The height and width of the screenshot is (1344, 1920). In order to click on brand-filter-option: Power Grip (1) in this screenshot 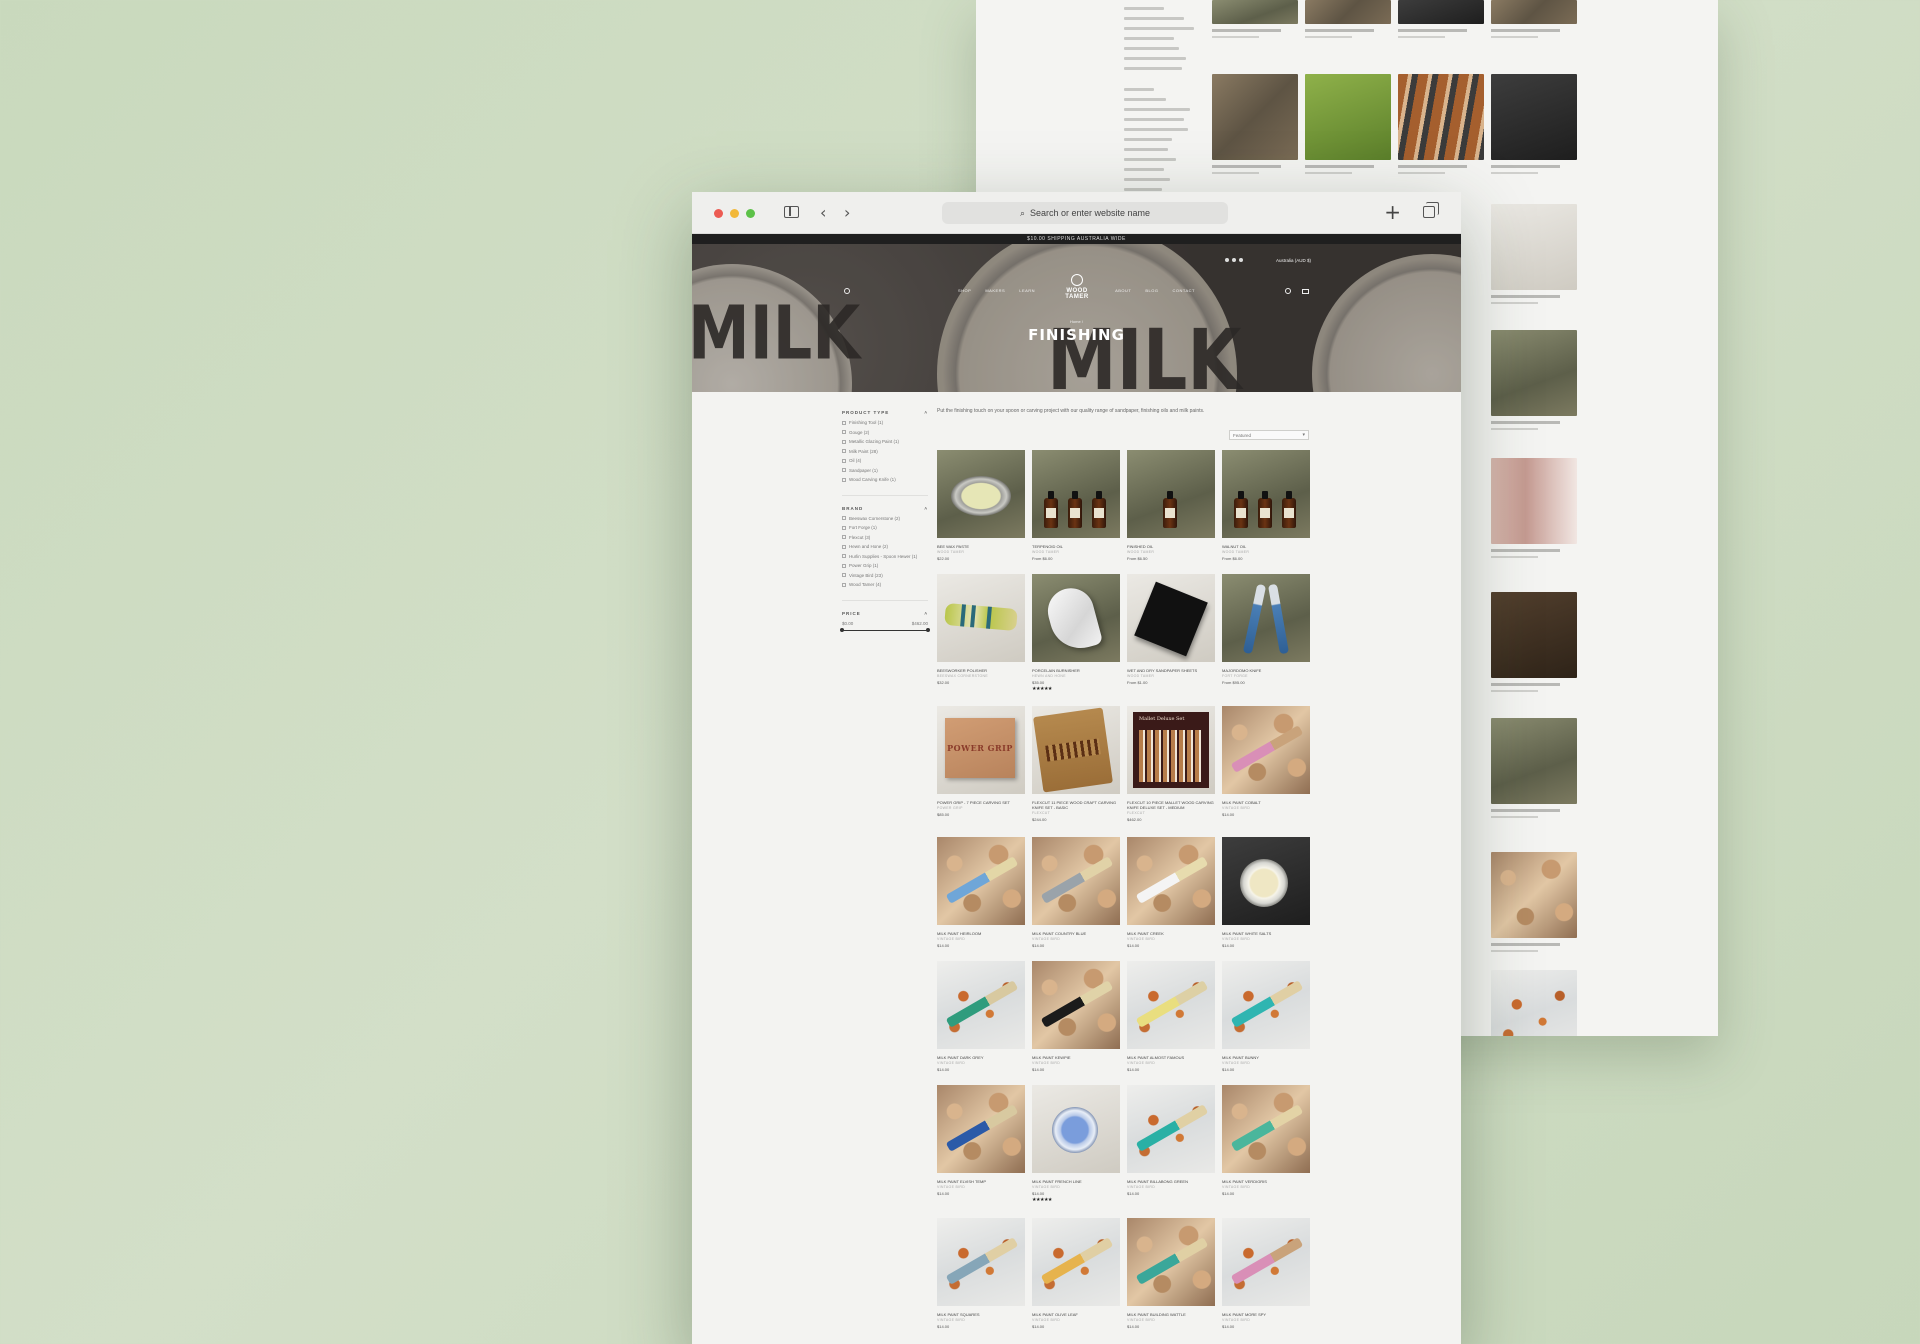, I will do `click(885, 565)`.